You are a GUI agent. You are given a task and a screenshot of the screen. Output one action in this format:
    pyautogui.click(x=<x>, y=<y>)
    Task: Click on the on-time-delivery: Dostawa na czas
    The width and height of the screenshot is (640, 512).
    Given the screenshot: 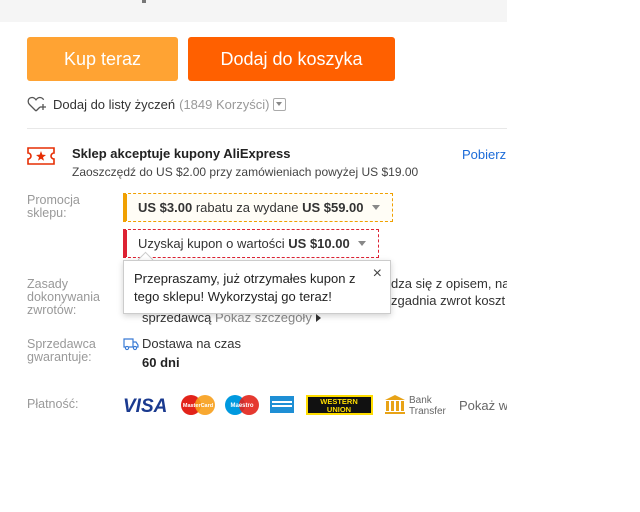 What is the action you would take?
    pyautogui.click(x=191, y=343)
    